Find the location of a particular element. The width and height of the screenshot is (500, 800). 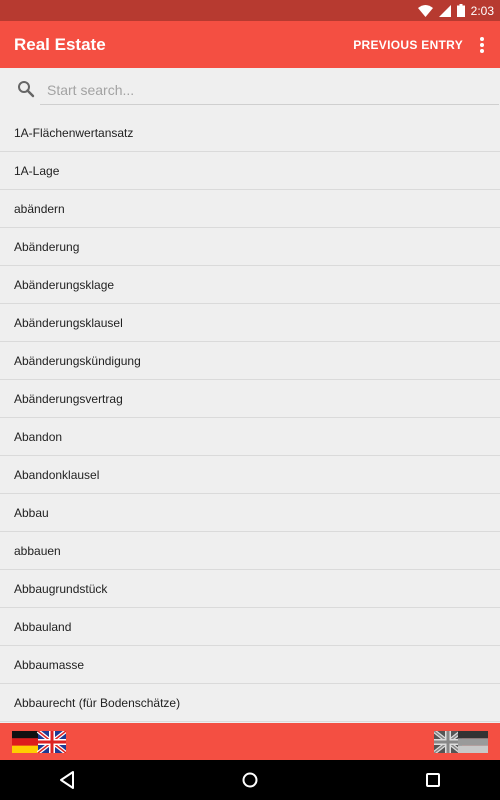

recents-icon is located at coordinates (433, 782).